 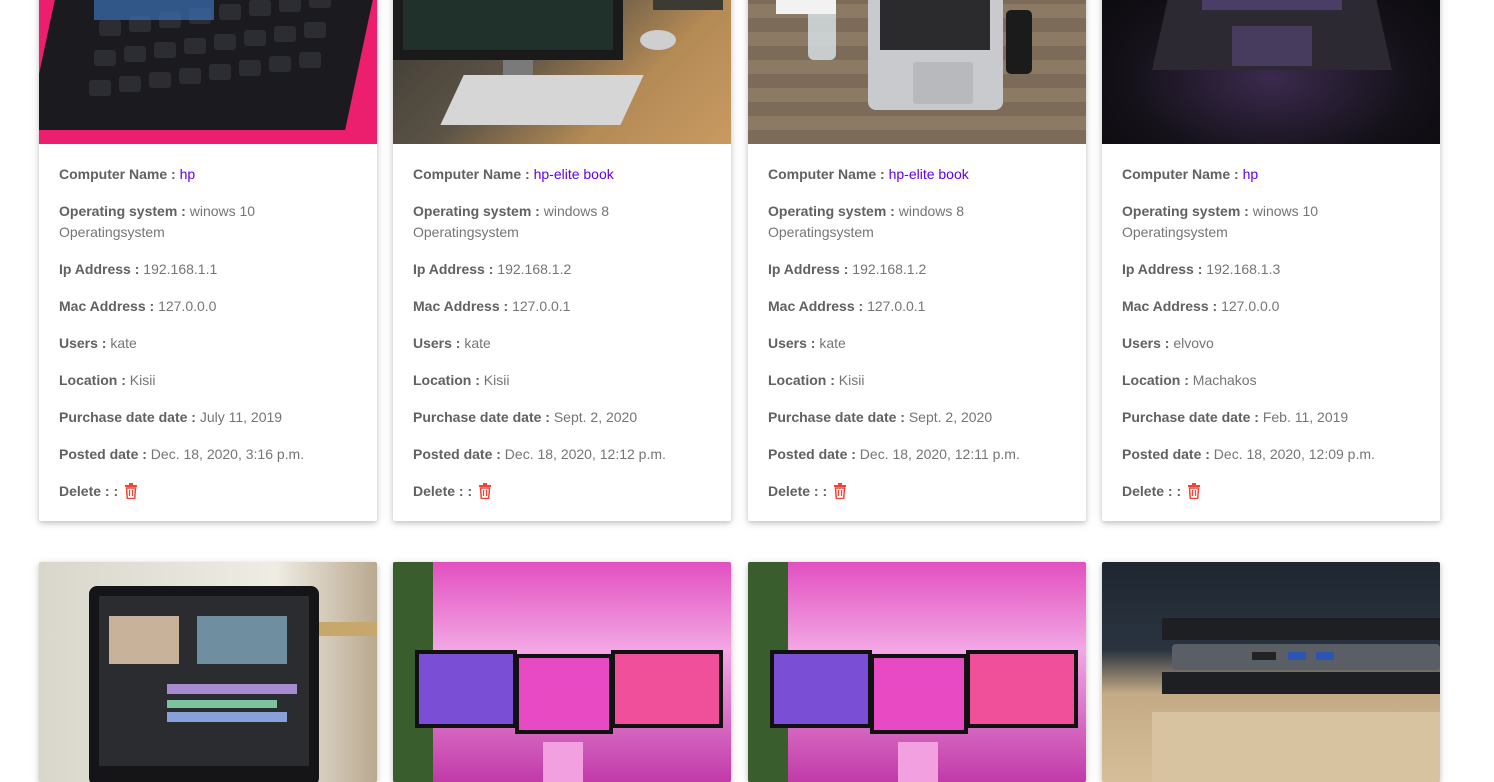 What do you see at coordinates (950, 417) in the screenshot?
I see `purchase-value: Sept. 2, 2020` at bounding box center [950, 417].